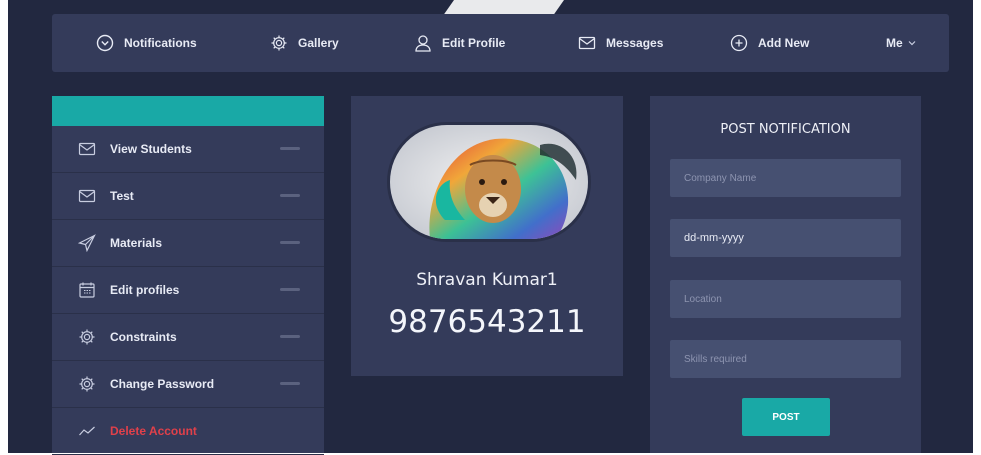 Image resolution: width=981 pixels, height=455 pixels. I want to click on sidebar-item-label: Constraints, so click(143, 337).